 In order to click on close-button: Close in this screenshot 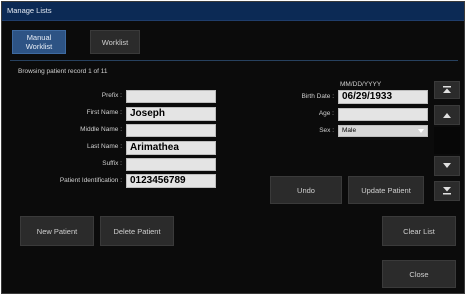, I will do `click(419, 274)`.